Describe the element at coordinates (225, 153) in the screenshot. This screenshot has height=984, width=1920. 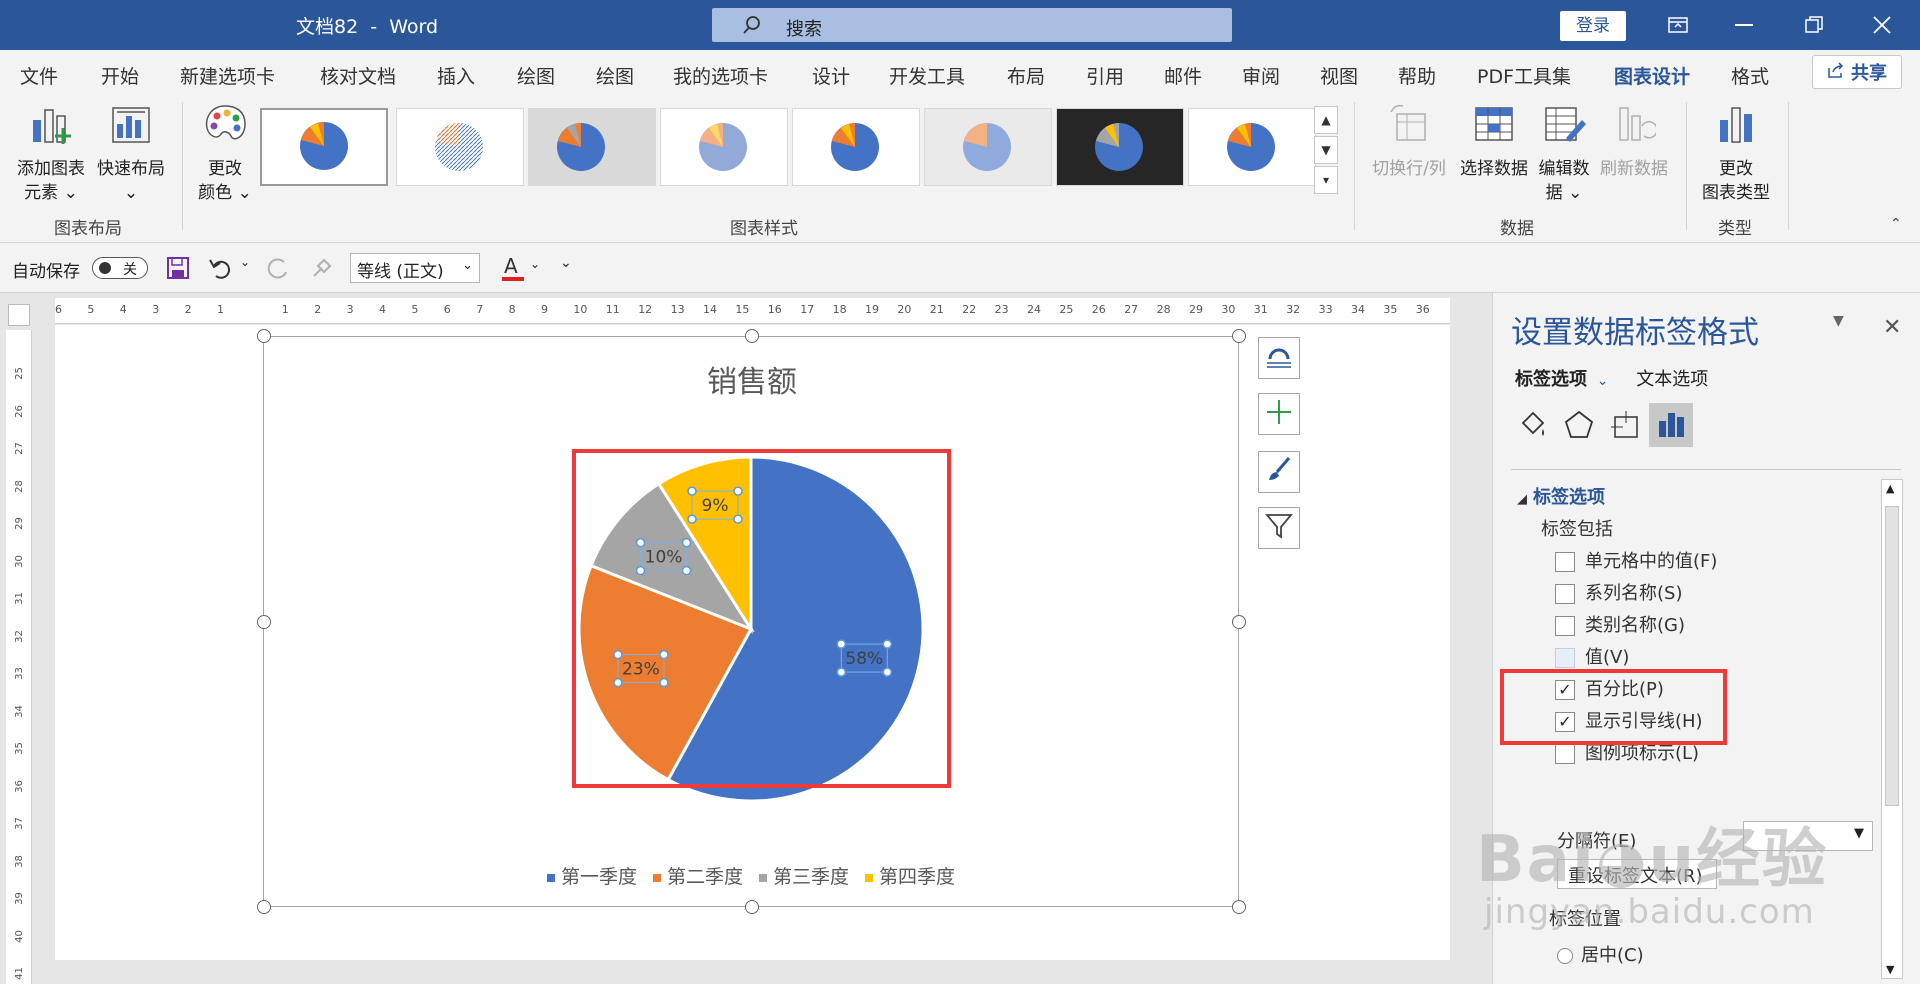
I see `change-colors-button: 更改 颜色 ⌄` at that location.